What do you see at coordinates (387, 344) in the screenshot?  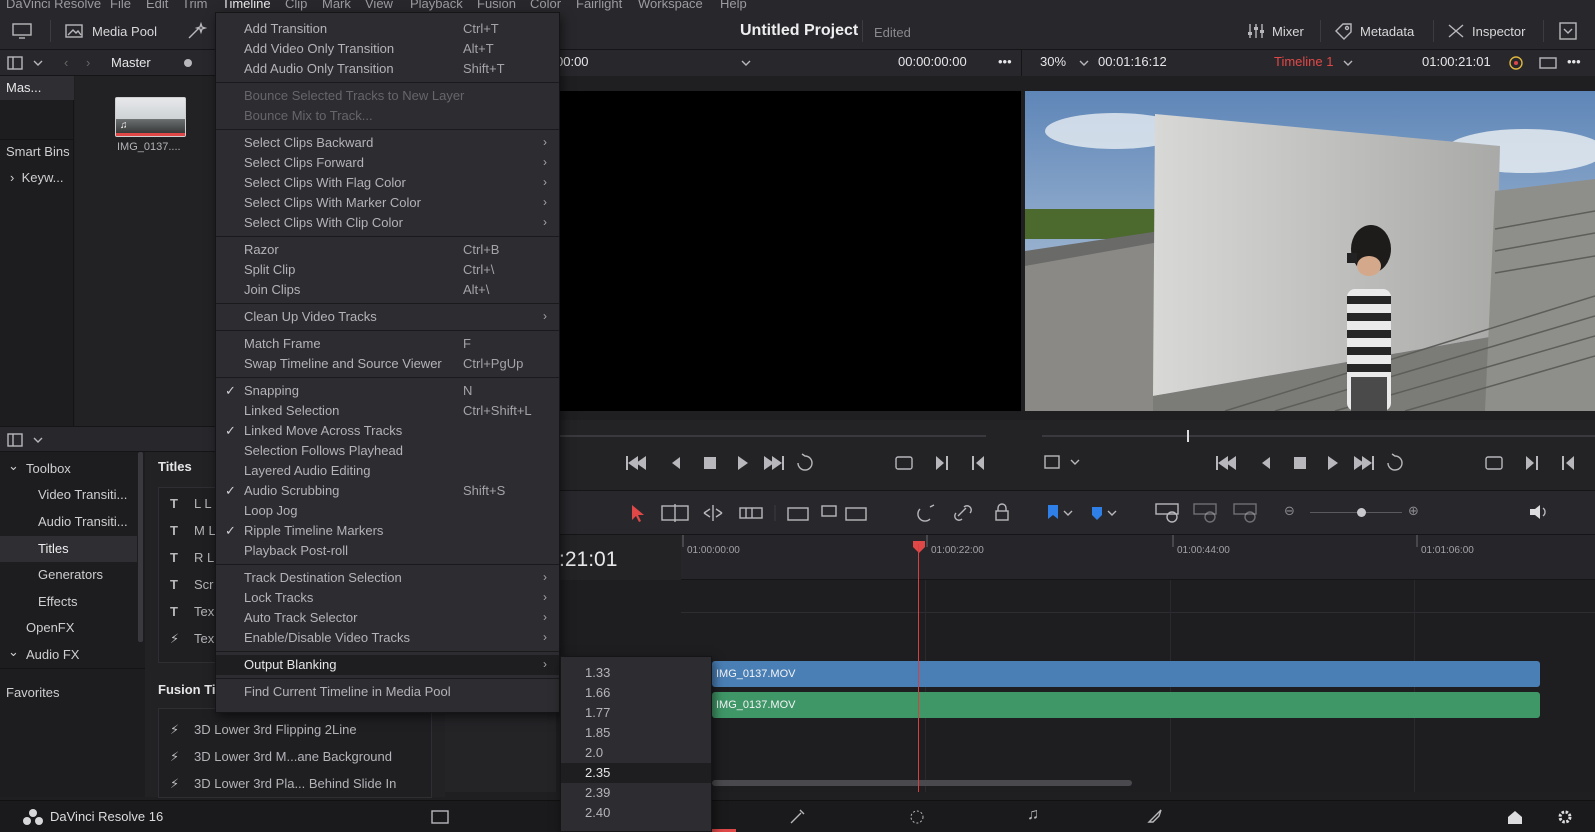 I see `menu-item-match-frame: Match Frame F` at bounding box center [387, 344].